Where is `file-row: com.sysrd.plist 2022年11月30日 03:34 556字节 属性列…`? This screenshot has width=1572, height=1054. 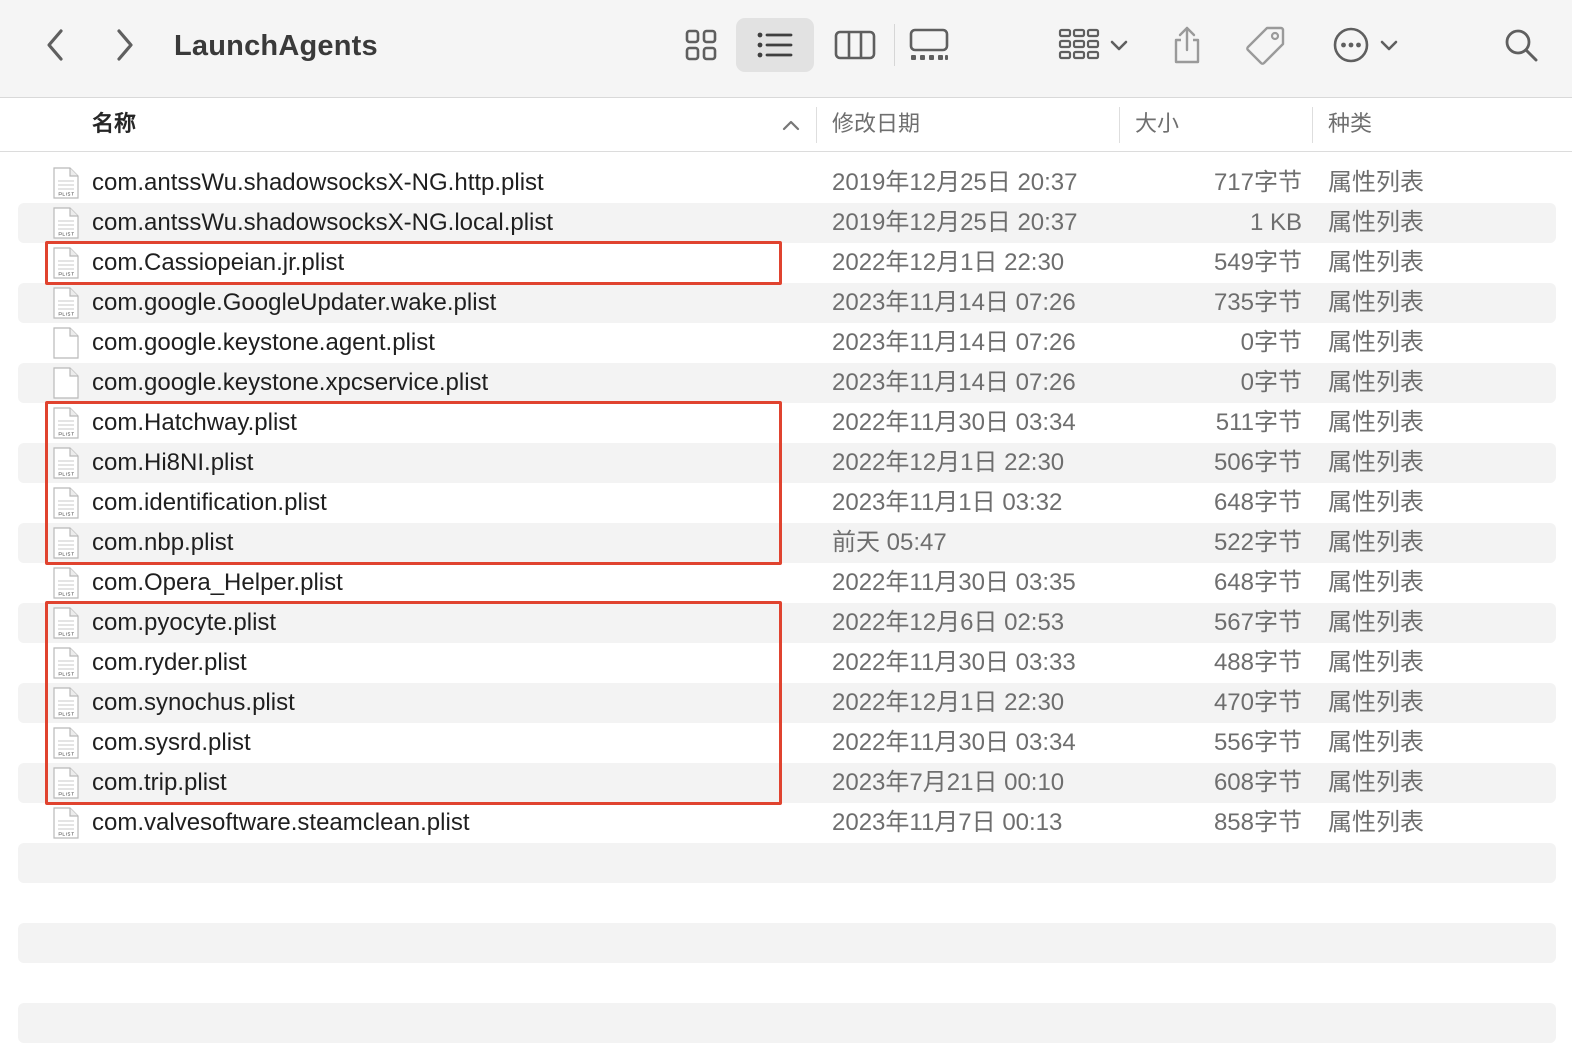
file-row: com.sysrd.plist 2022年11月30日 03:34 556字节 属性列… is located at coordinates (787, 743).